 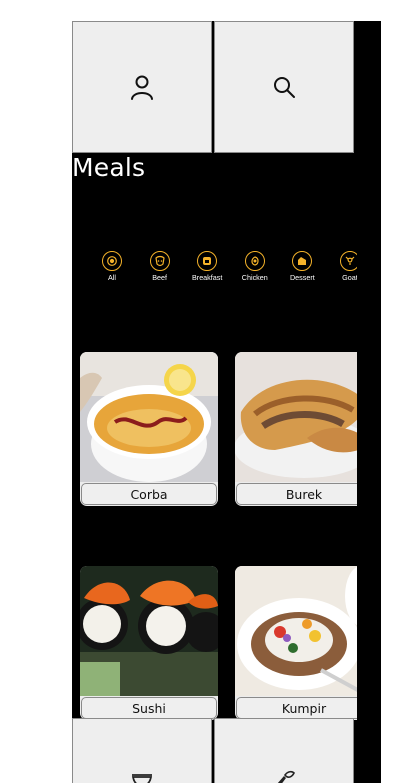 What do you see at coordinates (304, 494) in the screenshot?
I see `meal-name: Burek` at bounding box center [304, 494].